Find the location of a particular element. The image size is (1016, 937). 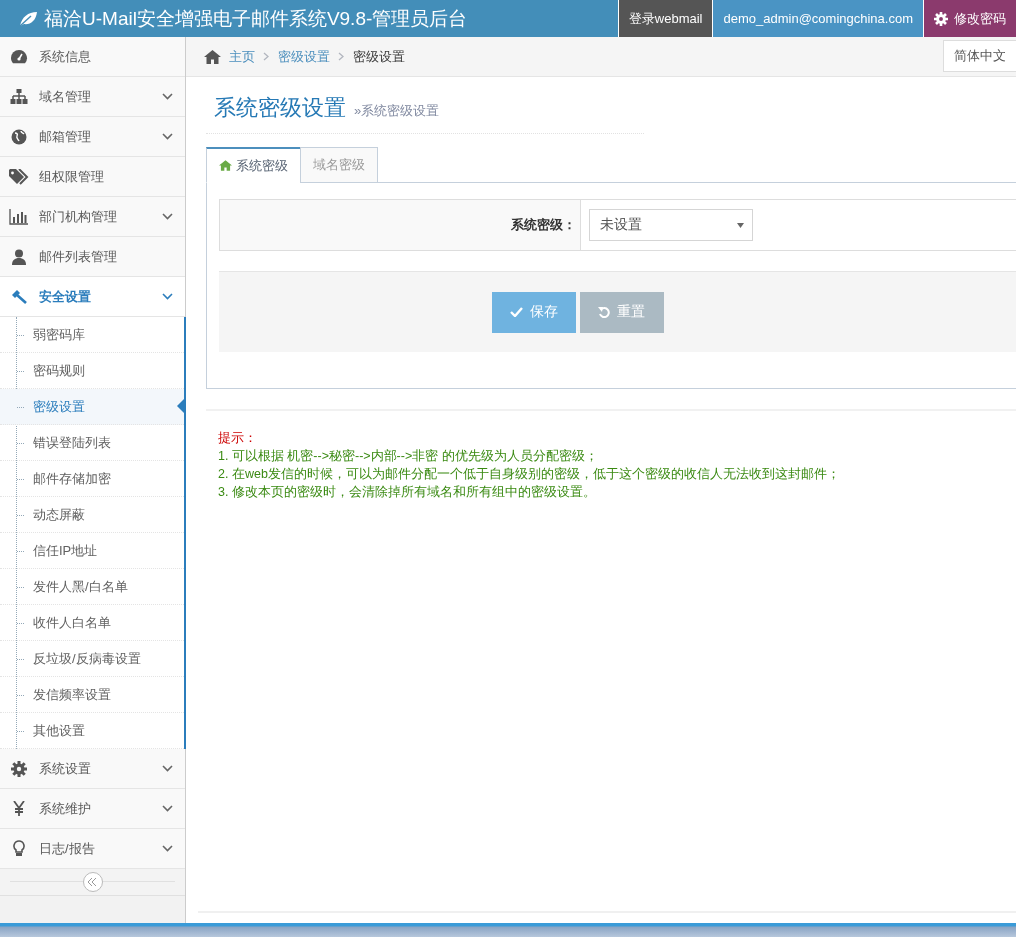

sidebar-submenu-item: 收件人白名单 is located at coordinates (92, 623).